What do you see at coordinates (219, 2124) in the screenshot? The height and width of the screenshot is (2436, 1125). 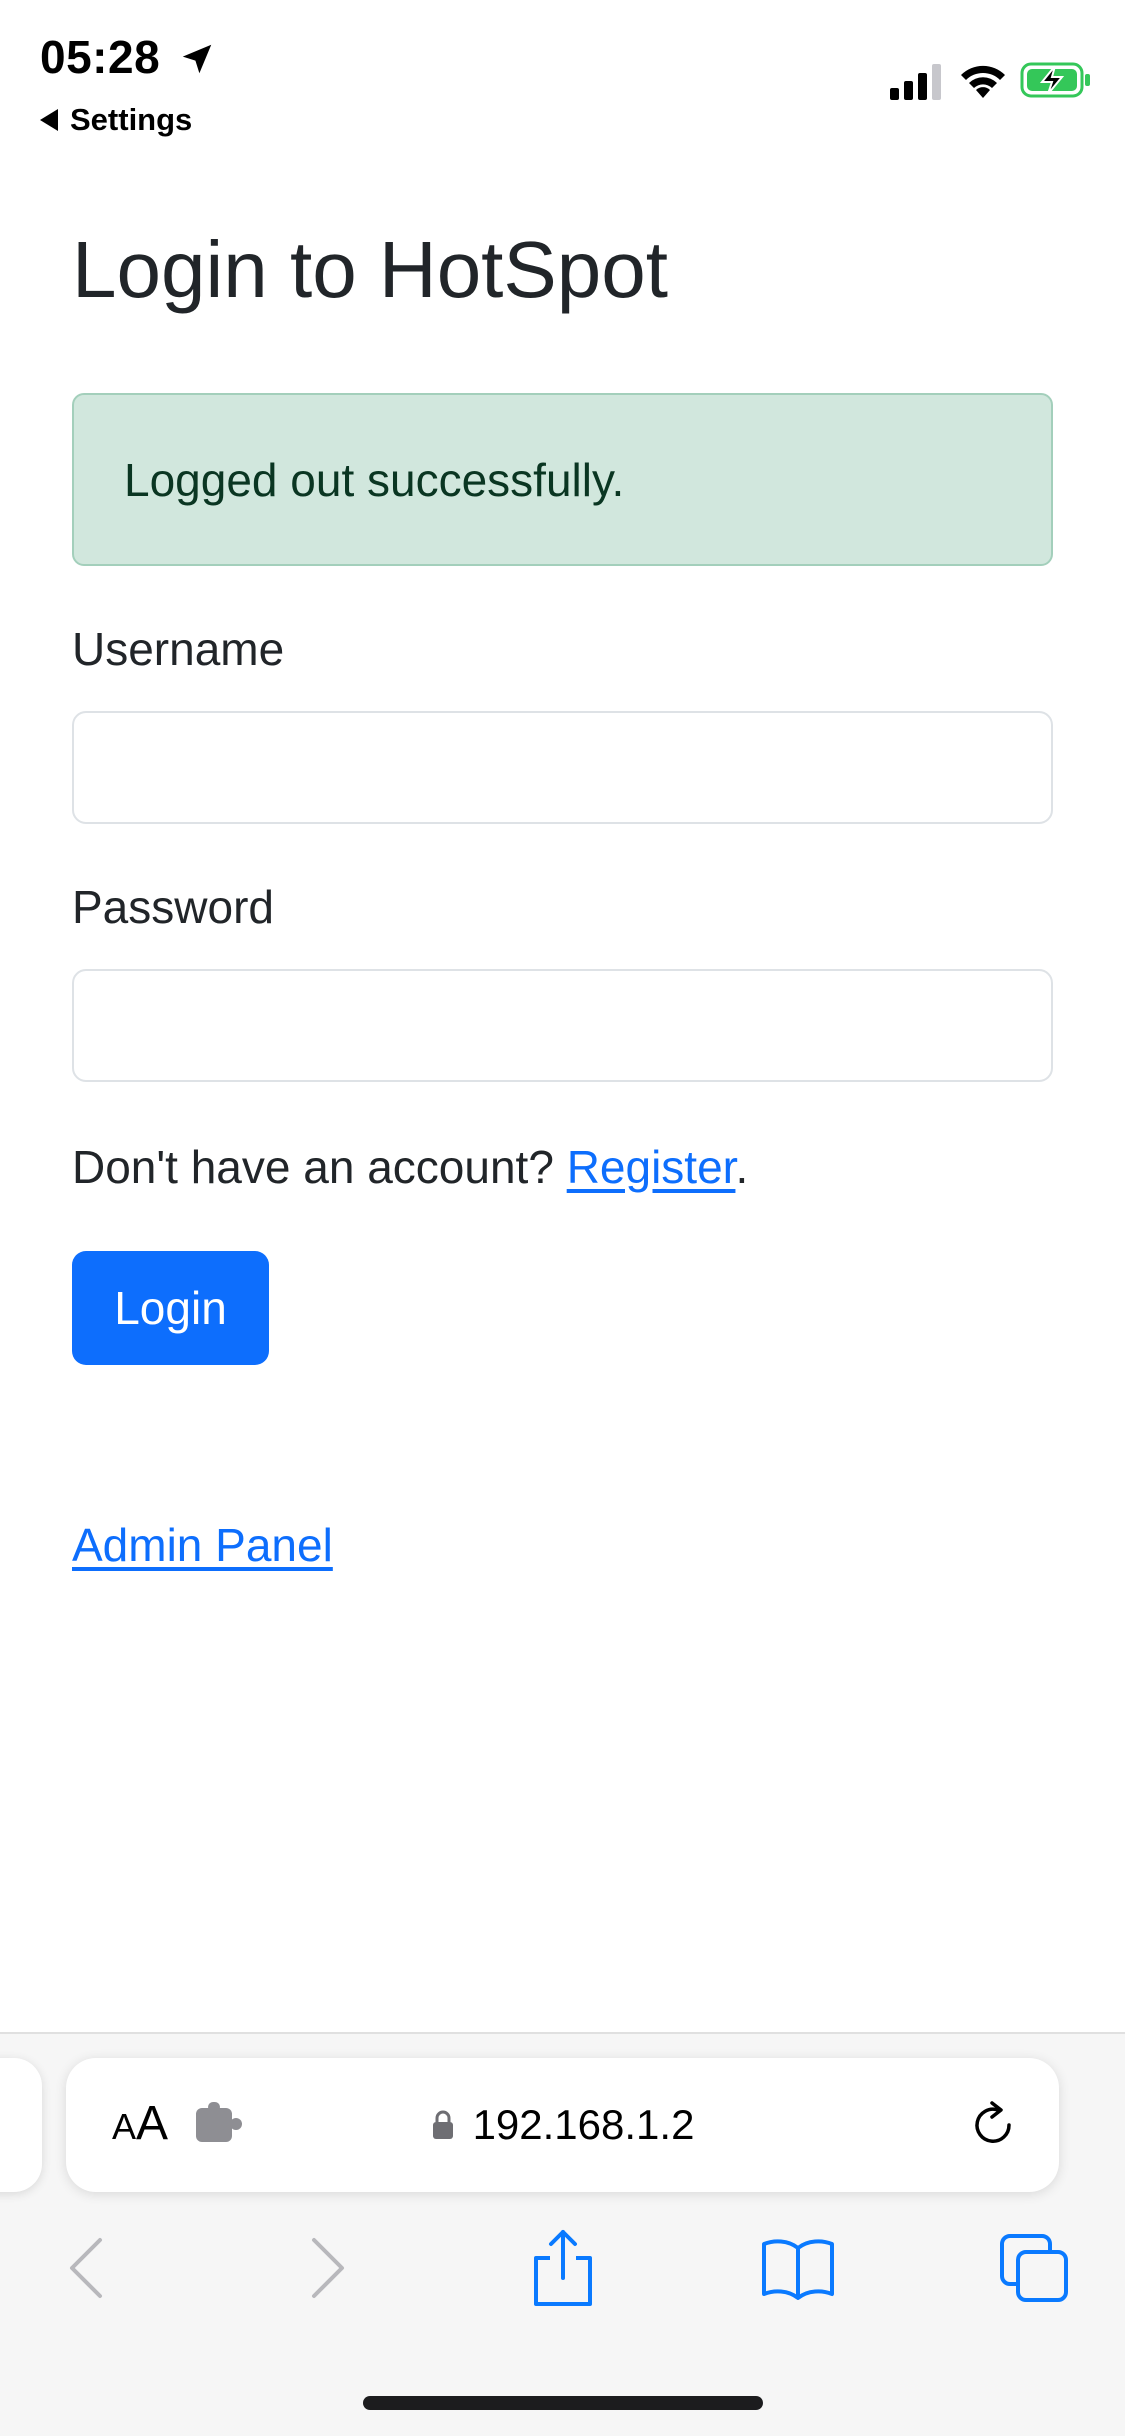 I see `puzzle-extension-icon` at bounding box center [219, 2124].